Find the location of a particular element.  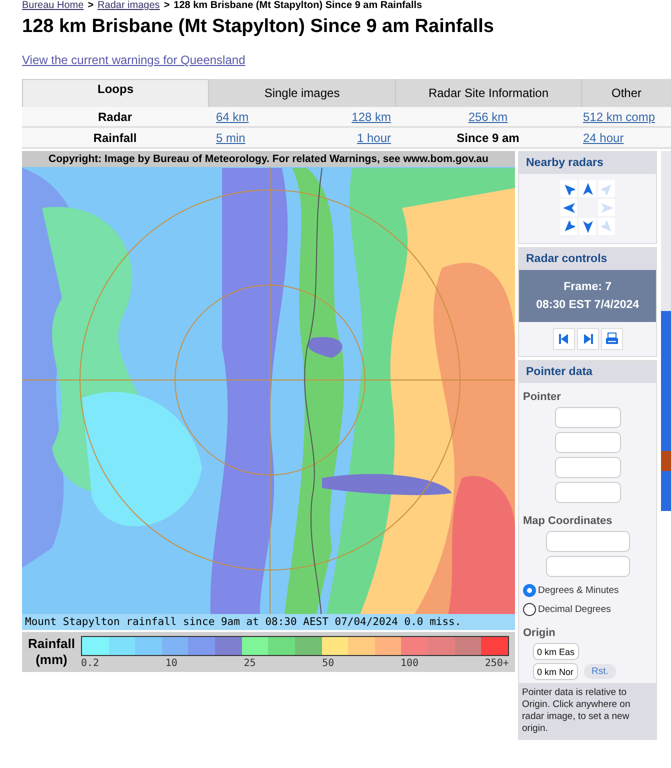

row-label: Radar is located at coordinates (114, 117).